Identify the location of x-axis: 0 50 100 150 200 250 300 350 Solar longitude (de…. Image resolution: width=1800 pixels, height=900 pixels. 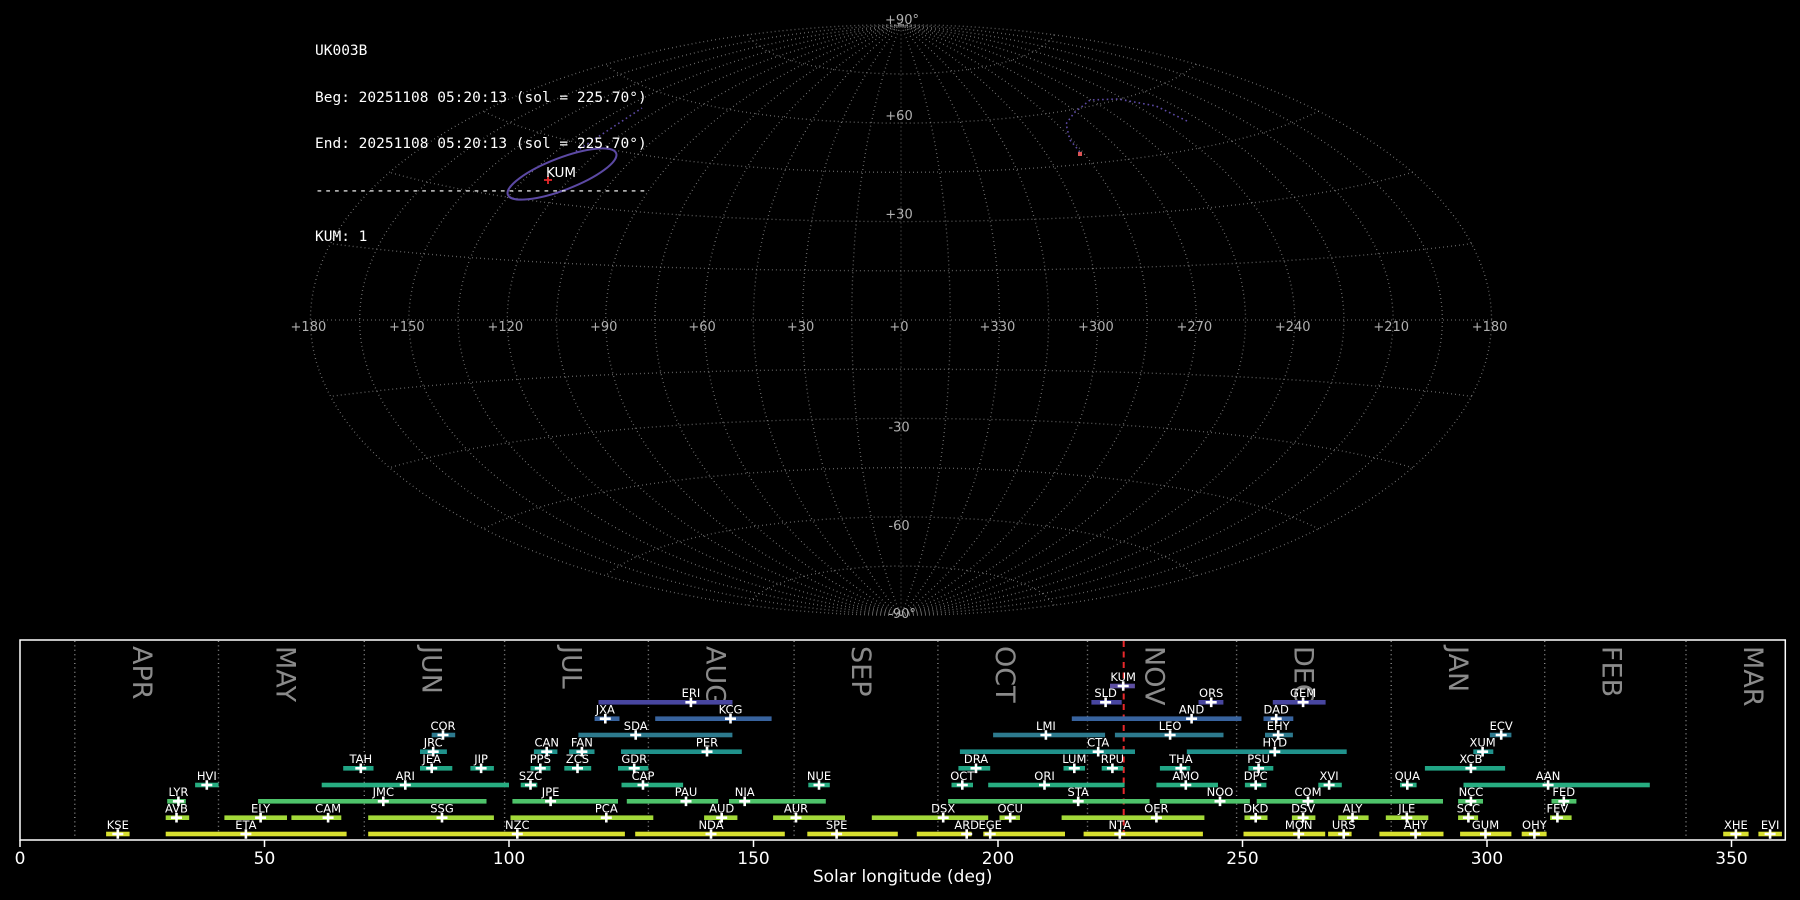
(881, 863).